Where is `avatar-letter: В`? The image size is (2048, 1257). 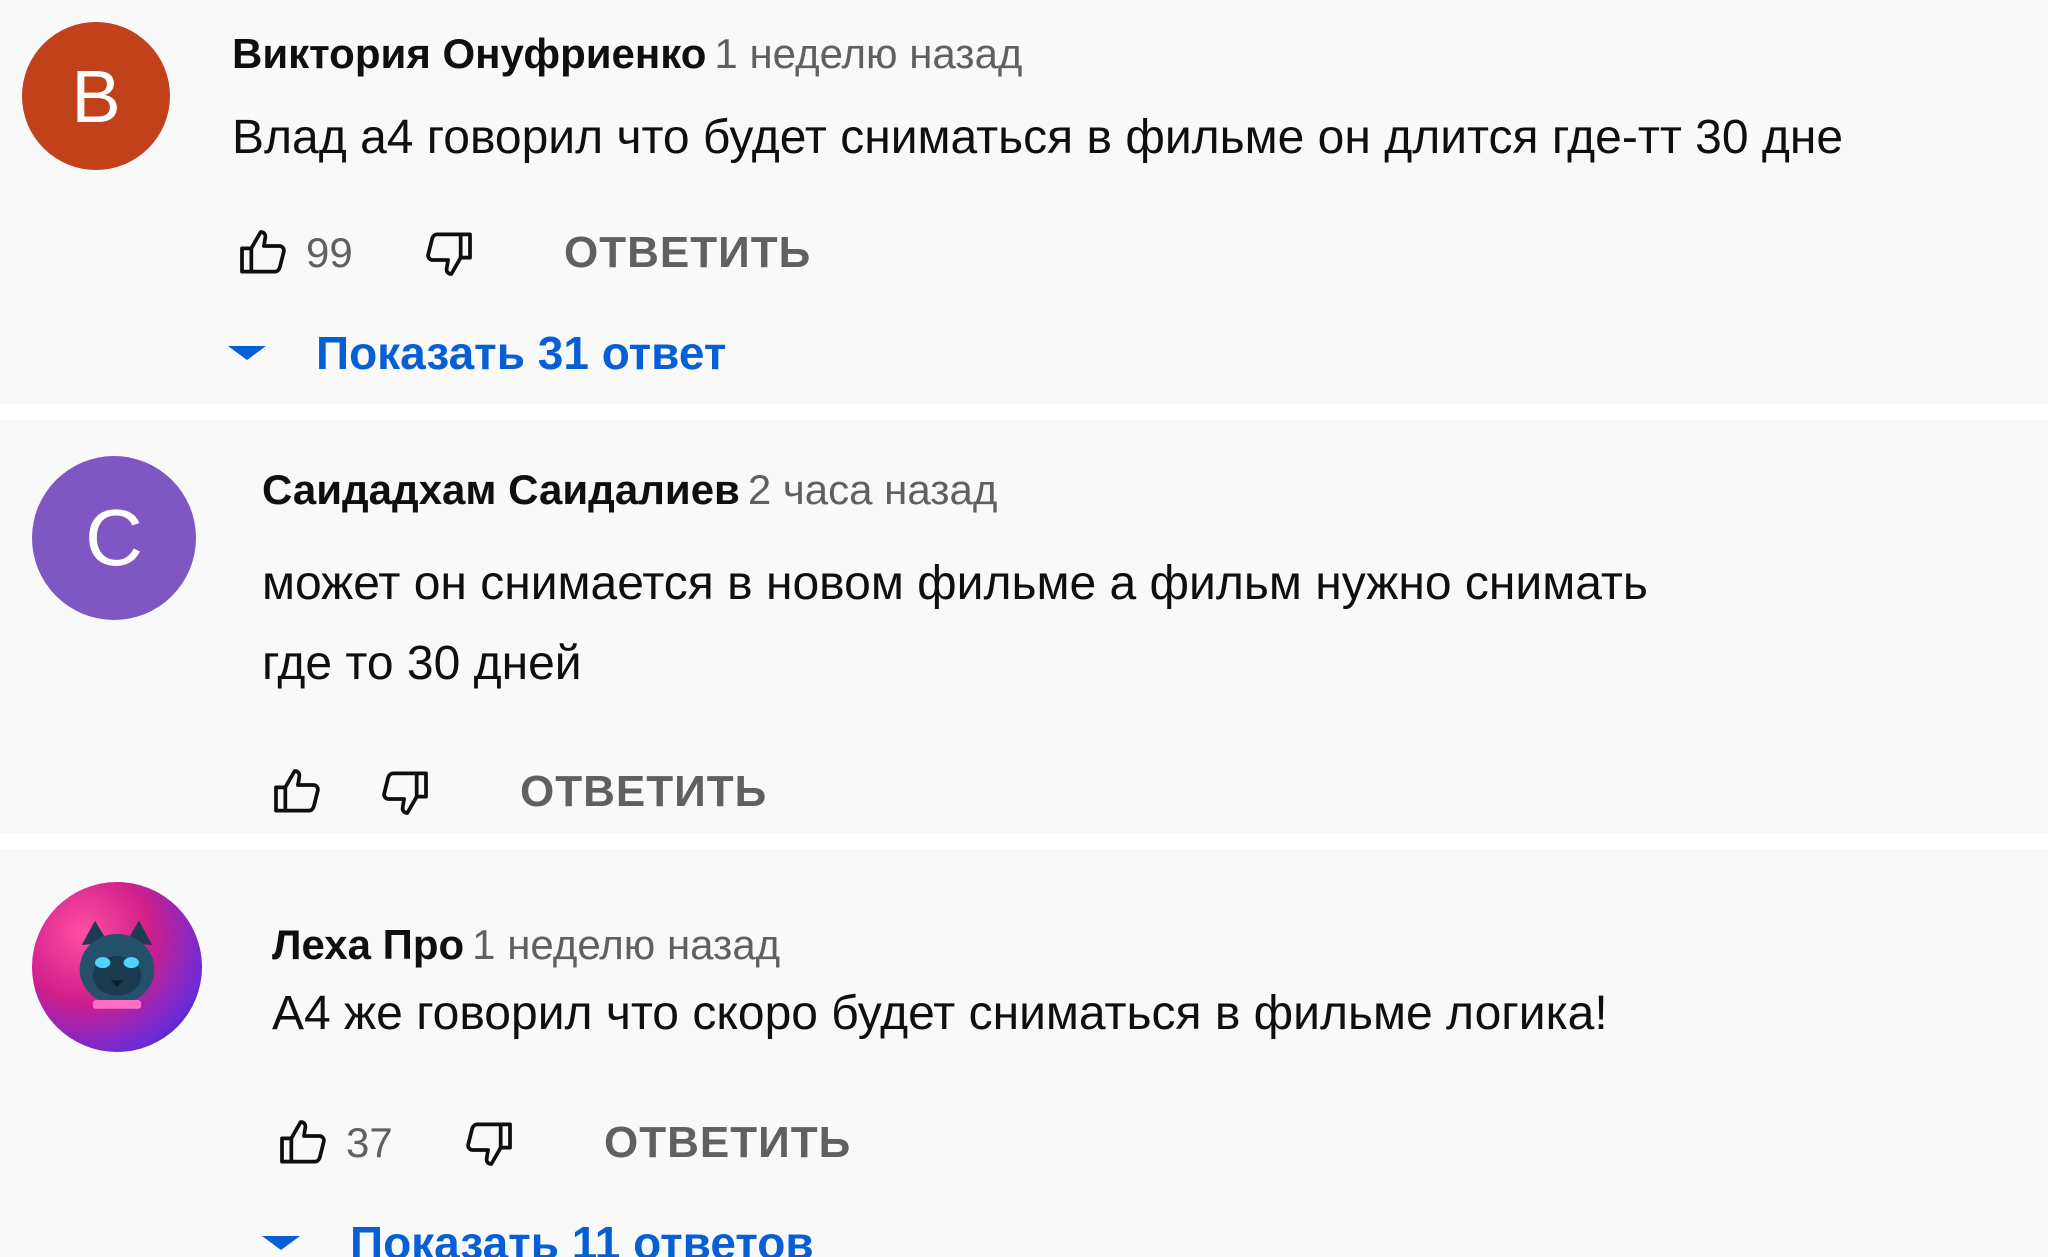
avatar-letter: В is located at coordinates (96, 96).